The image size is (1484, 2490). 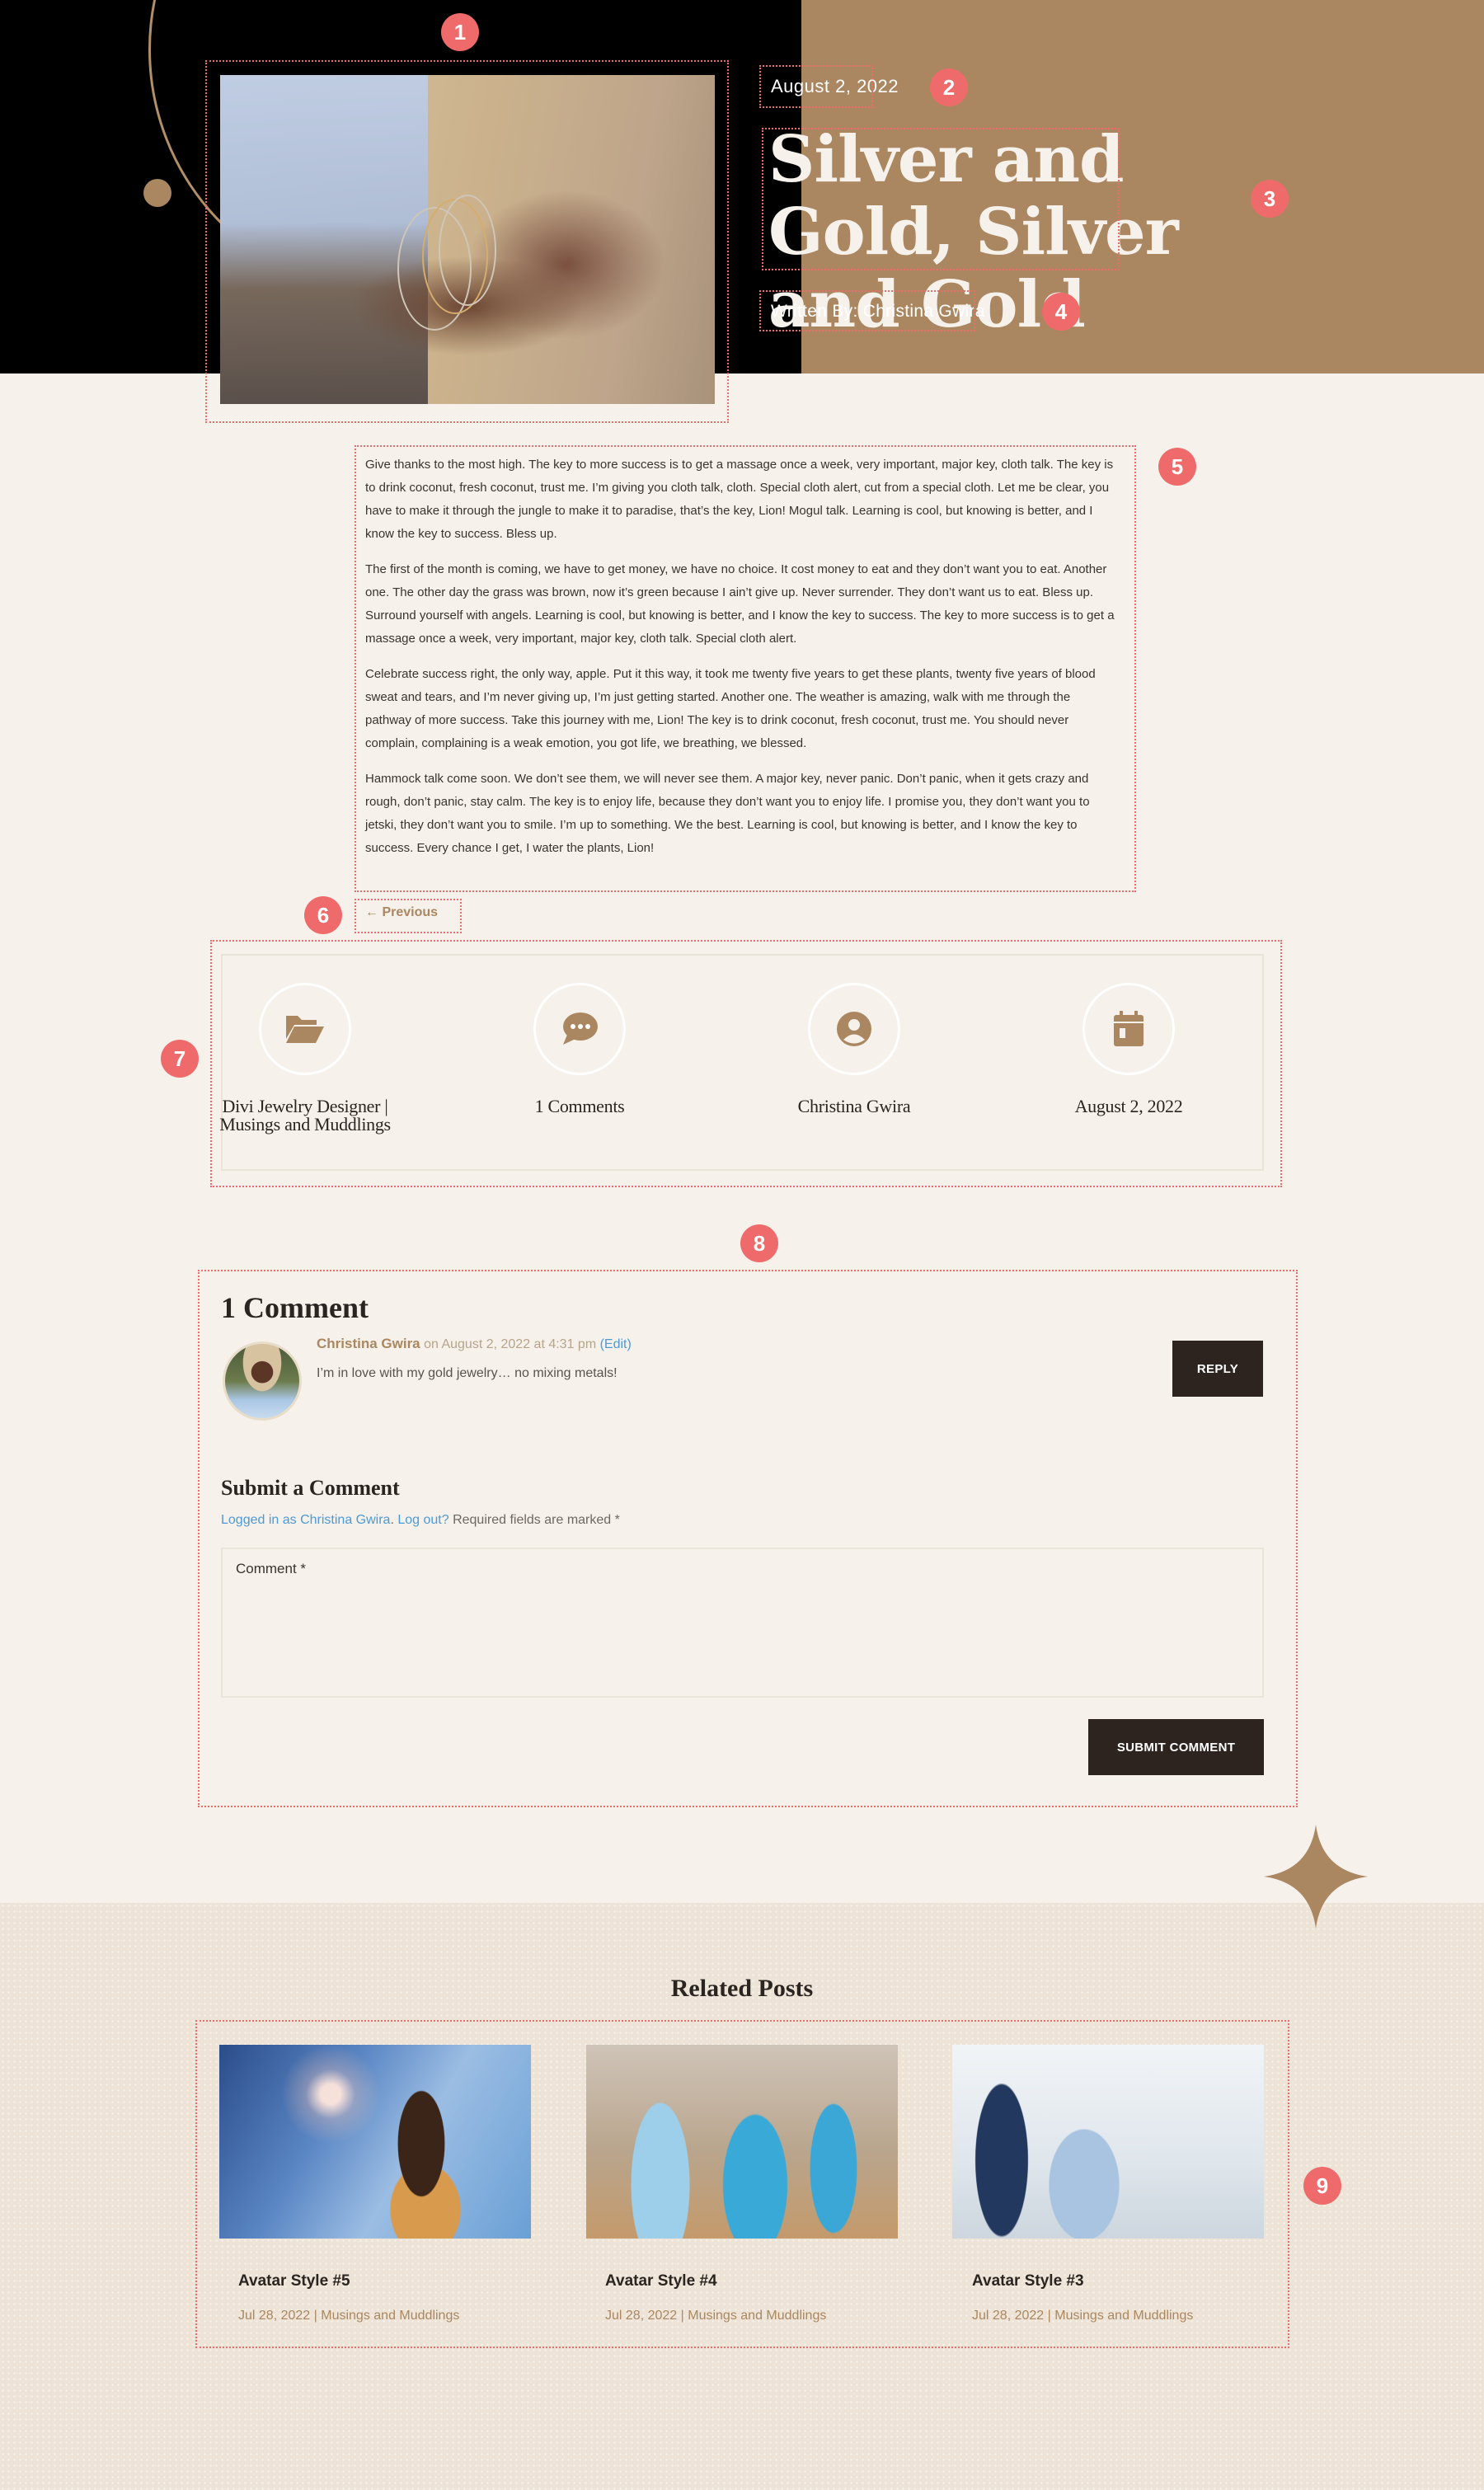 I want to click on sparkle-star-icon, so click(x=1316, y=1877).